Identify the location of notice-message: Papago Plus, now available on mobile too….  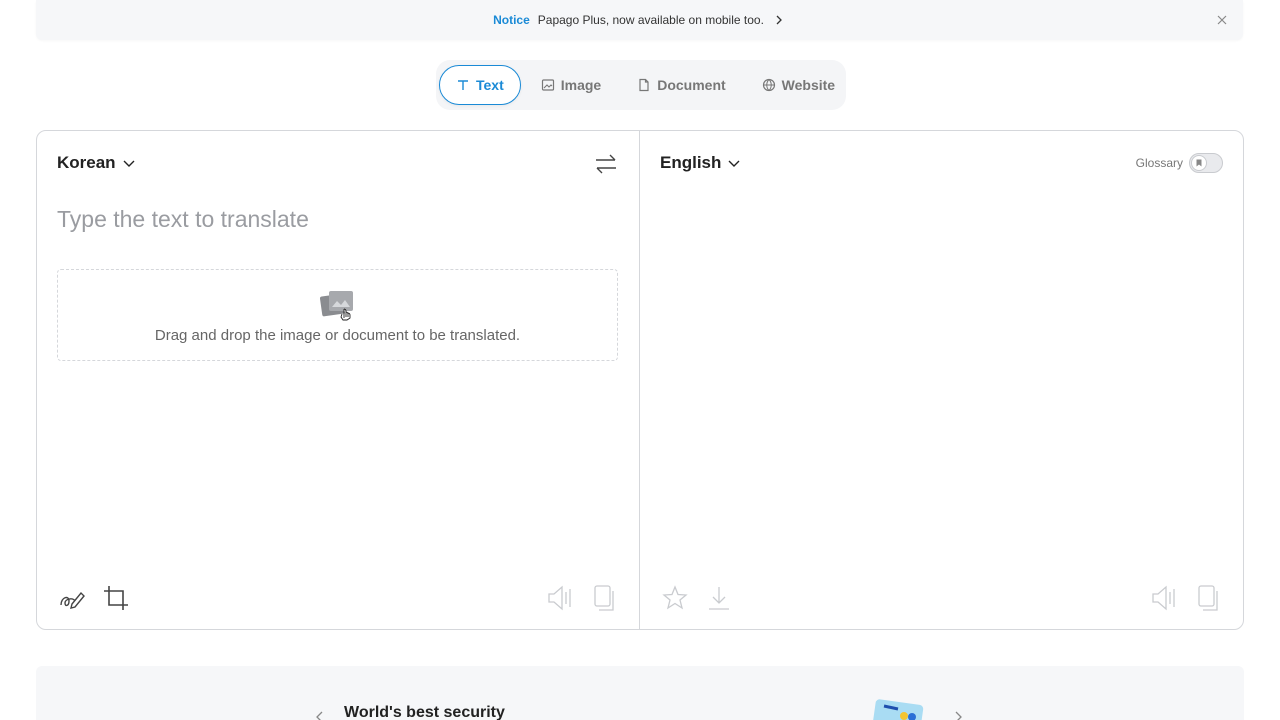
(651, 20).